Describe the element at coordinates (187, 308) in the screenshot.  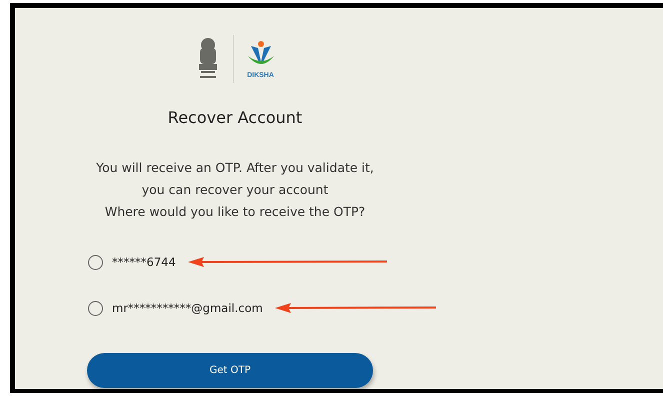
I see `option-label: mr***********@gmail.com` at that location.